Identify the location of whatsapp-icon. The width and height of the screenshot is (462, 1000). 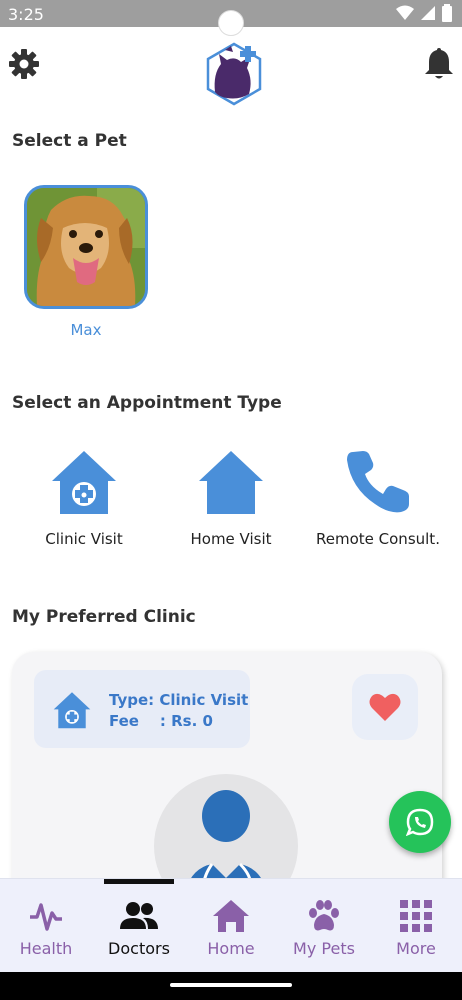
(420, 822).